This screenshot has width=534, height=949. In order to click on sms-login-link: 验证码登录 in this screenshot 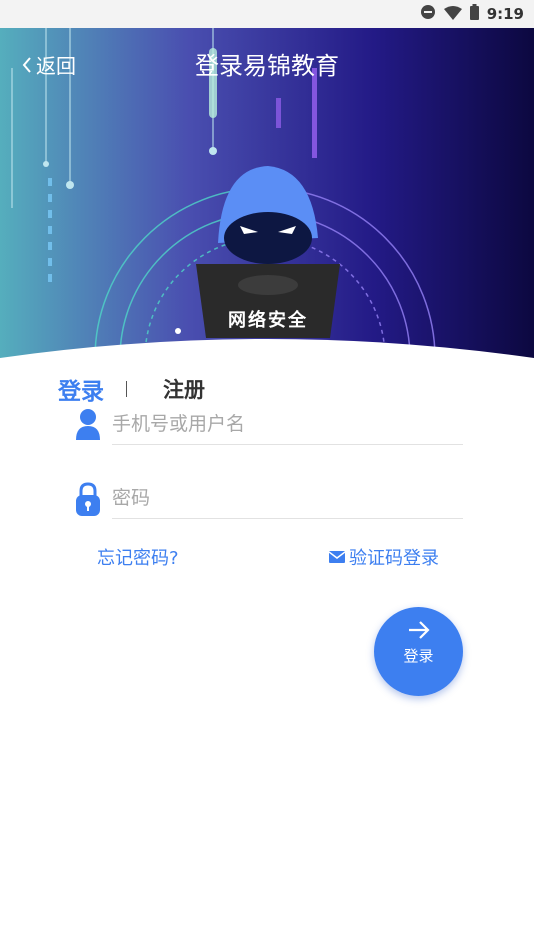, I will do `click(384, 557)`.